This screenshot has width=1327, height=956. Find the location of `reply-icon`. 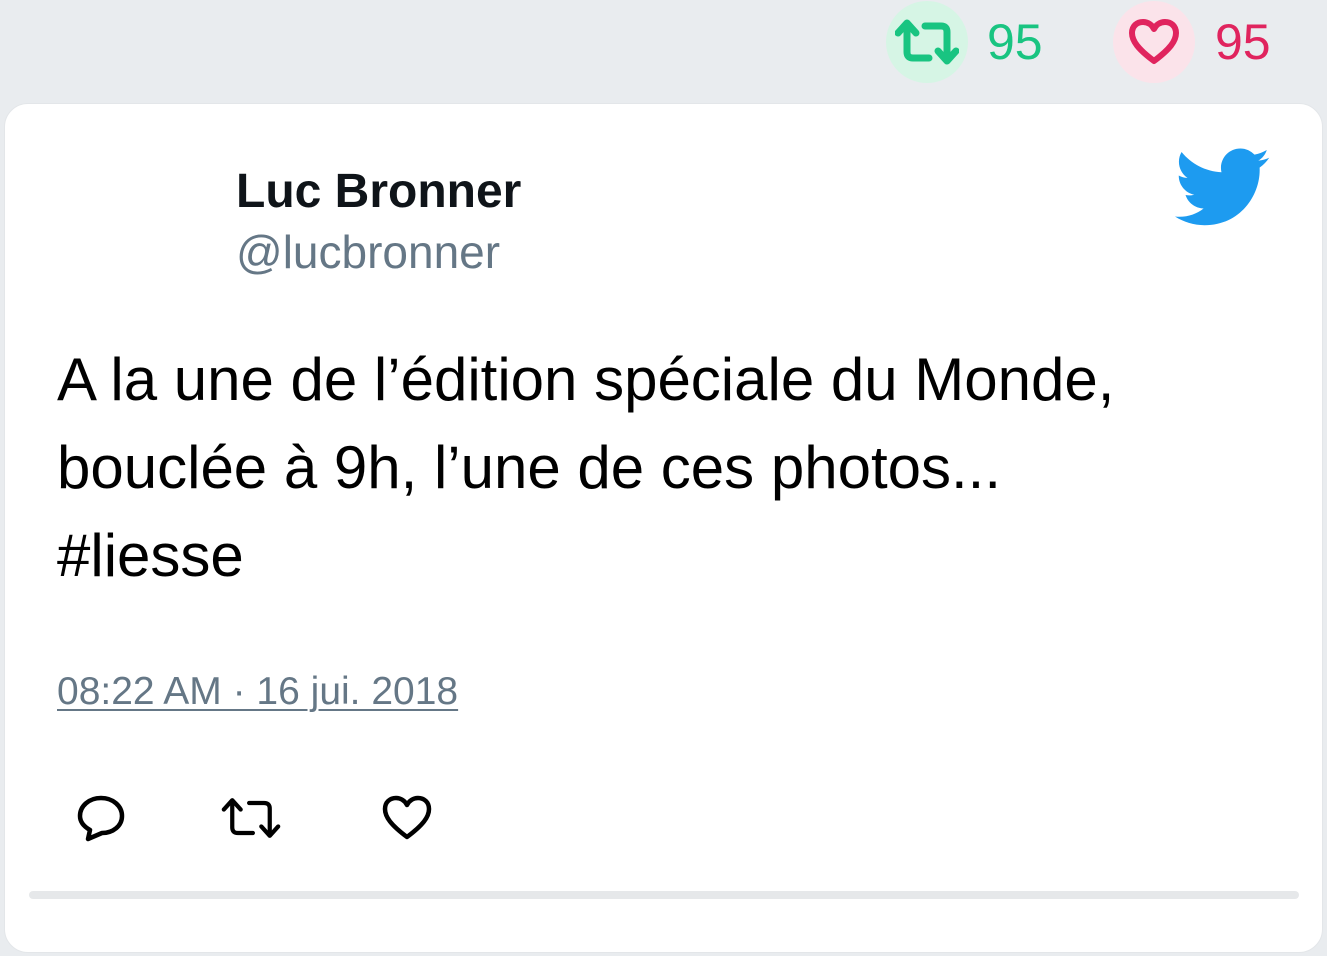

reply-icon is located at coordinates (101, 818).